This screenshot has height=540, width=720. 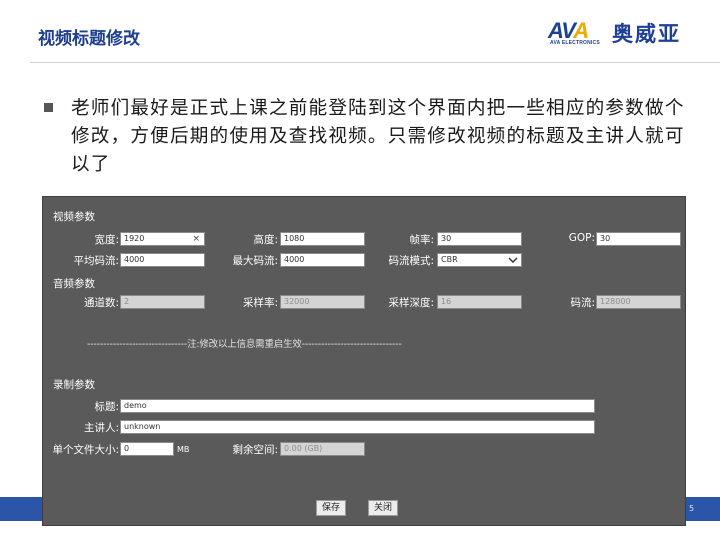 What do you see at coordinates (74, 385) in the screenshot?
I see `record-params-heading: 录制参数` at bounding box center [74, 385].